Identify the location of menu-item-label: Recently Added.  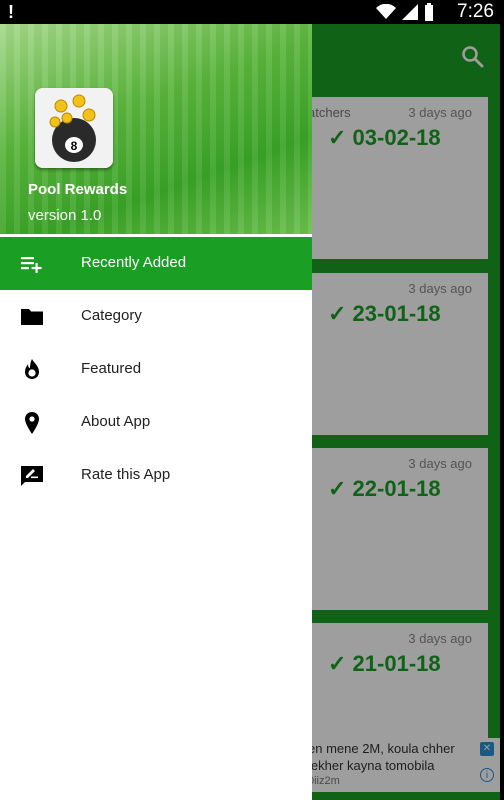
(134, 262).